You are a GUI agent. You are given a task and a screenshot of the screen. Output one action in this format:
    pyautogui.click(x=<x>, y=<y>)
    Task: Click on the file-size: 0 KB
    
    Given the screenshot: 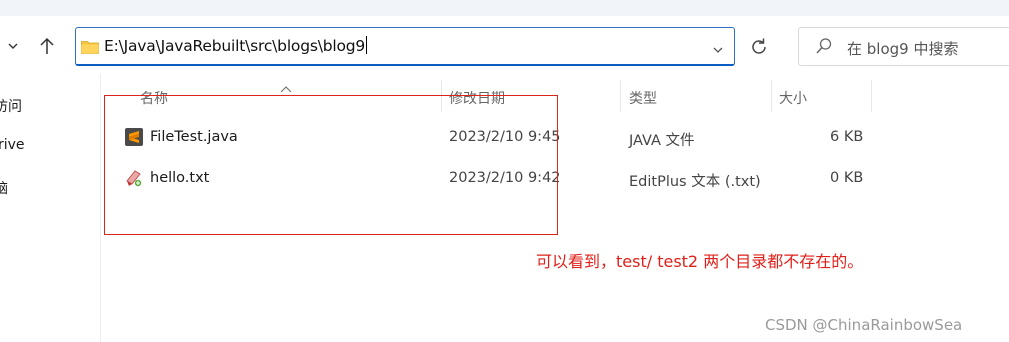 What is the action you would take?
    pyautogui.click(x=847, y=178)
    